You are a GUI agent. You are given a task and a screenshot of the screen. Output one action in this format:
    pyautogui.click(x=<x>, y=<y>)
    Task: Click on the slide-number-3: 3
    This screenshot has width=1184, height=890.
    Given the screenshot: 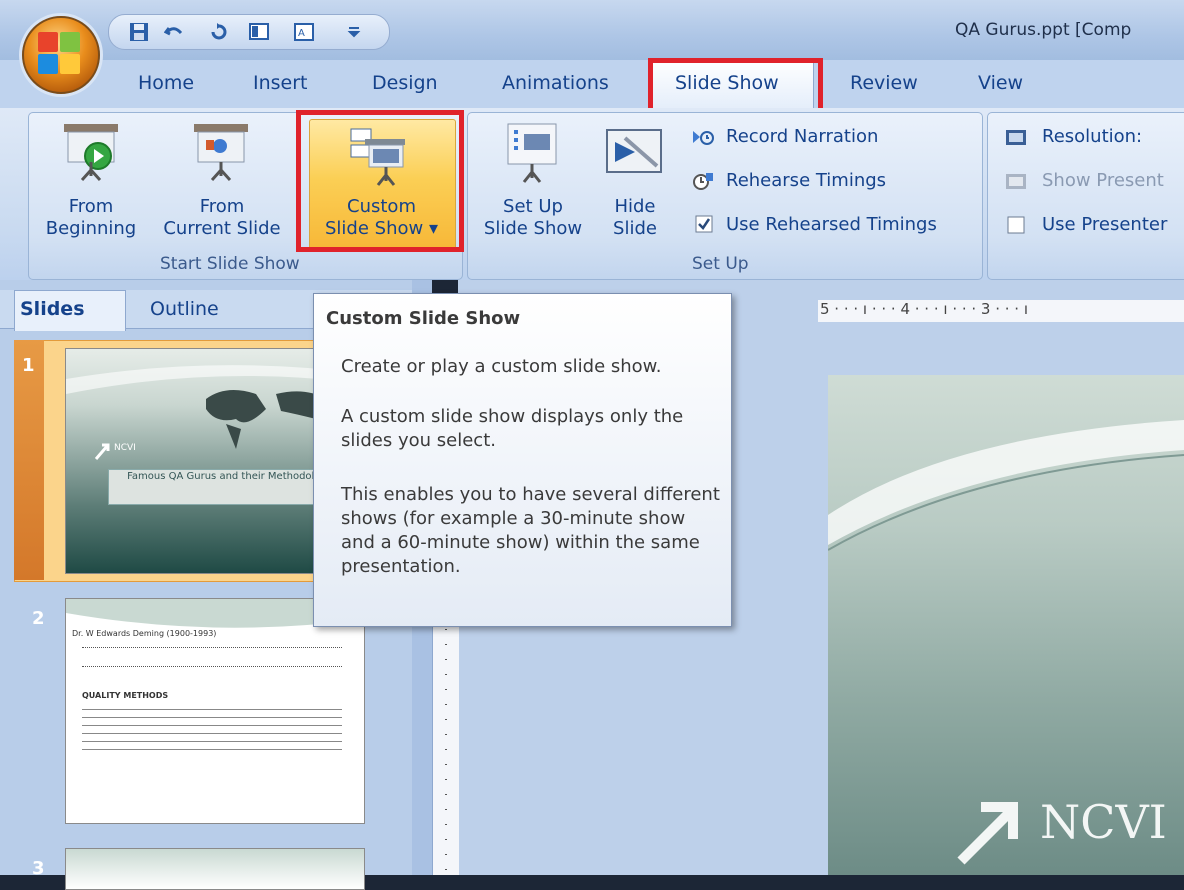 What is the action you would take?
    pyautogui.click(x=38, y=868)
    